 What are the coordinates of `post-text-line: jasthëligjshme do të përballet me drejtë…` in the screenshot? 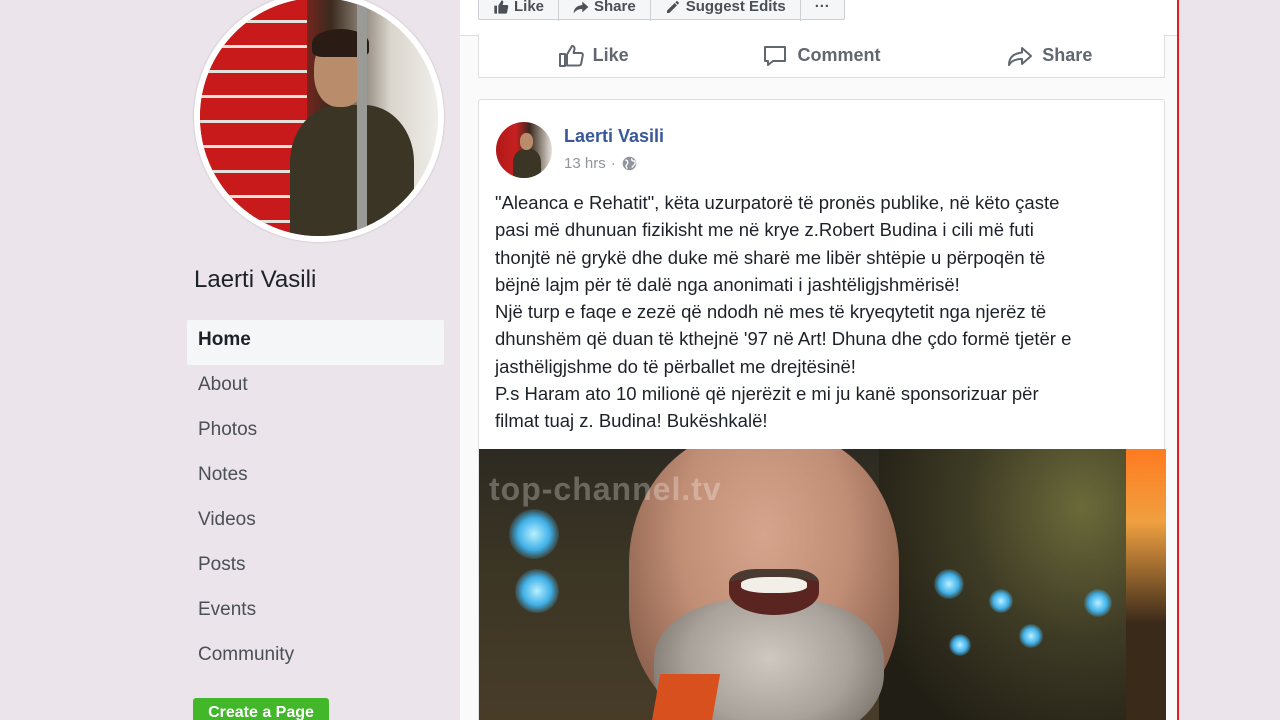 It's located at (675, 366).